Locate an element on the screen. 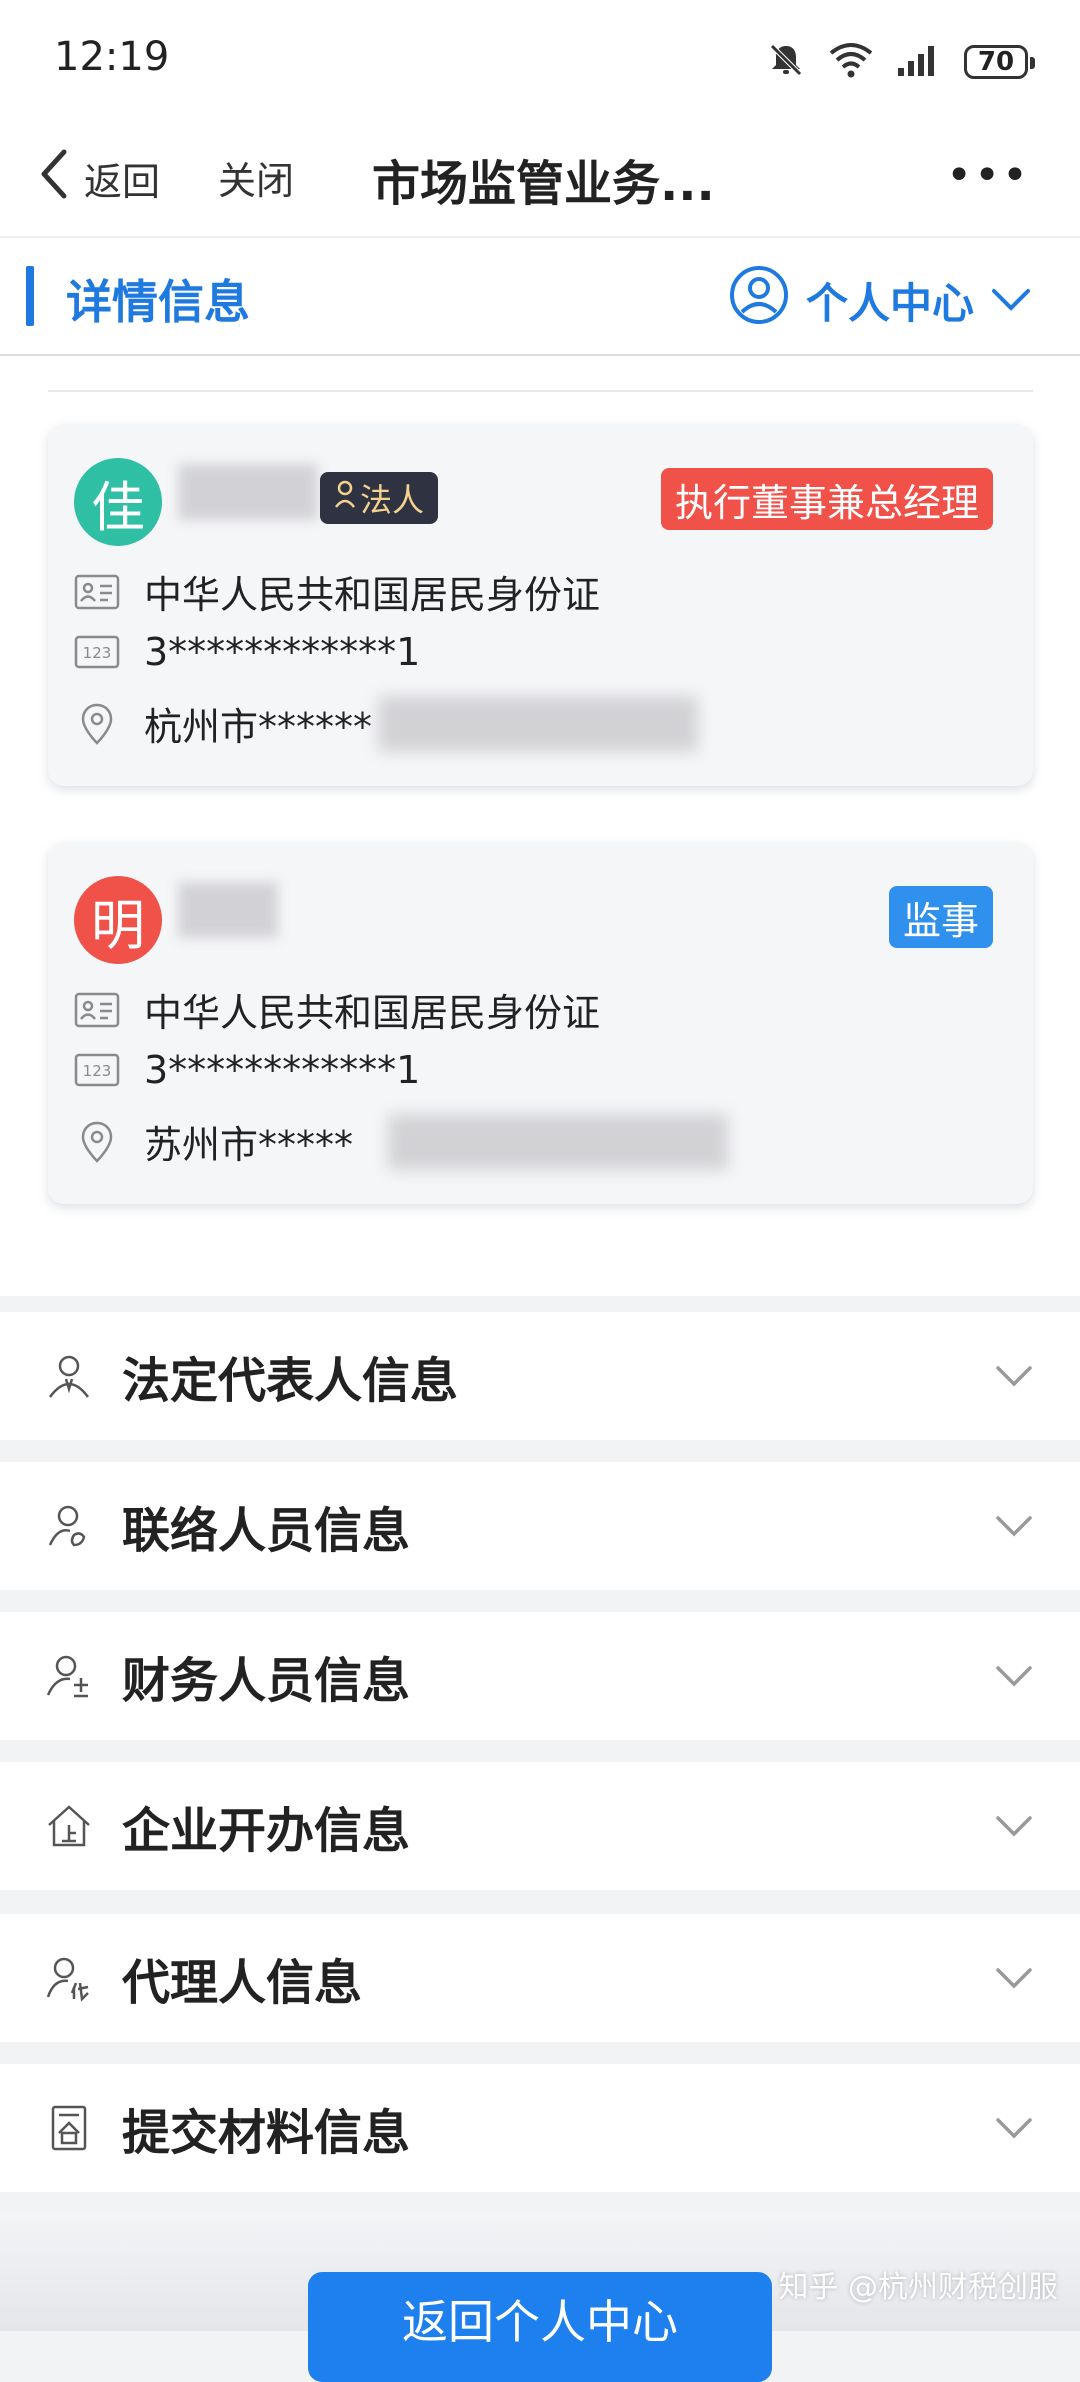 This screenshot has width=1080, height=2382. battery-indicator: 70 is located at coordinates (999, 62).